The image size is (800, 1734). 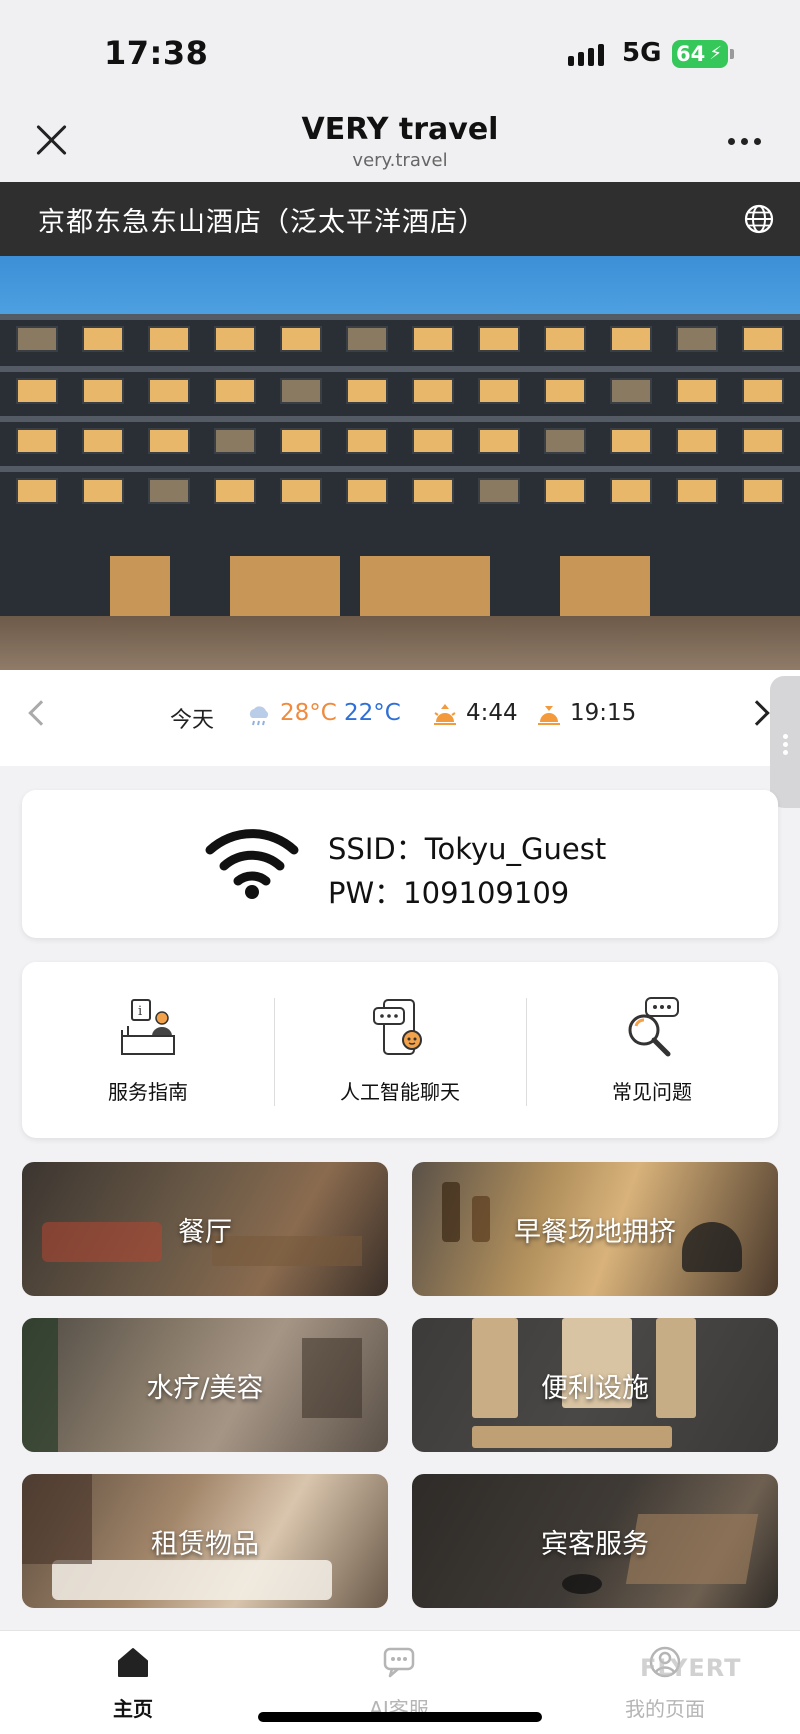 I want to click on tile-label: 水疗/美容, so click(x=205, y=1388).